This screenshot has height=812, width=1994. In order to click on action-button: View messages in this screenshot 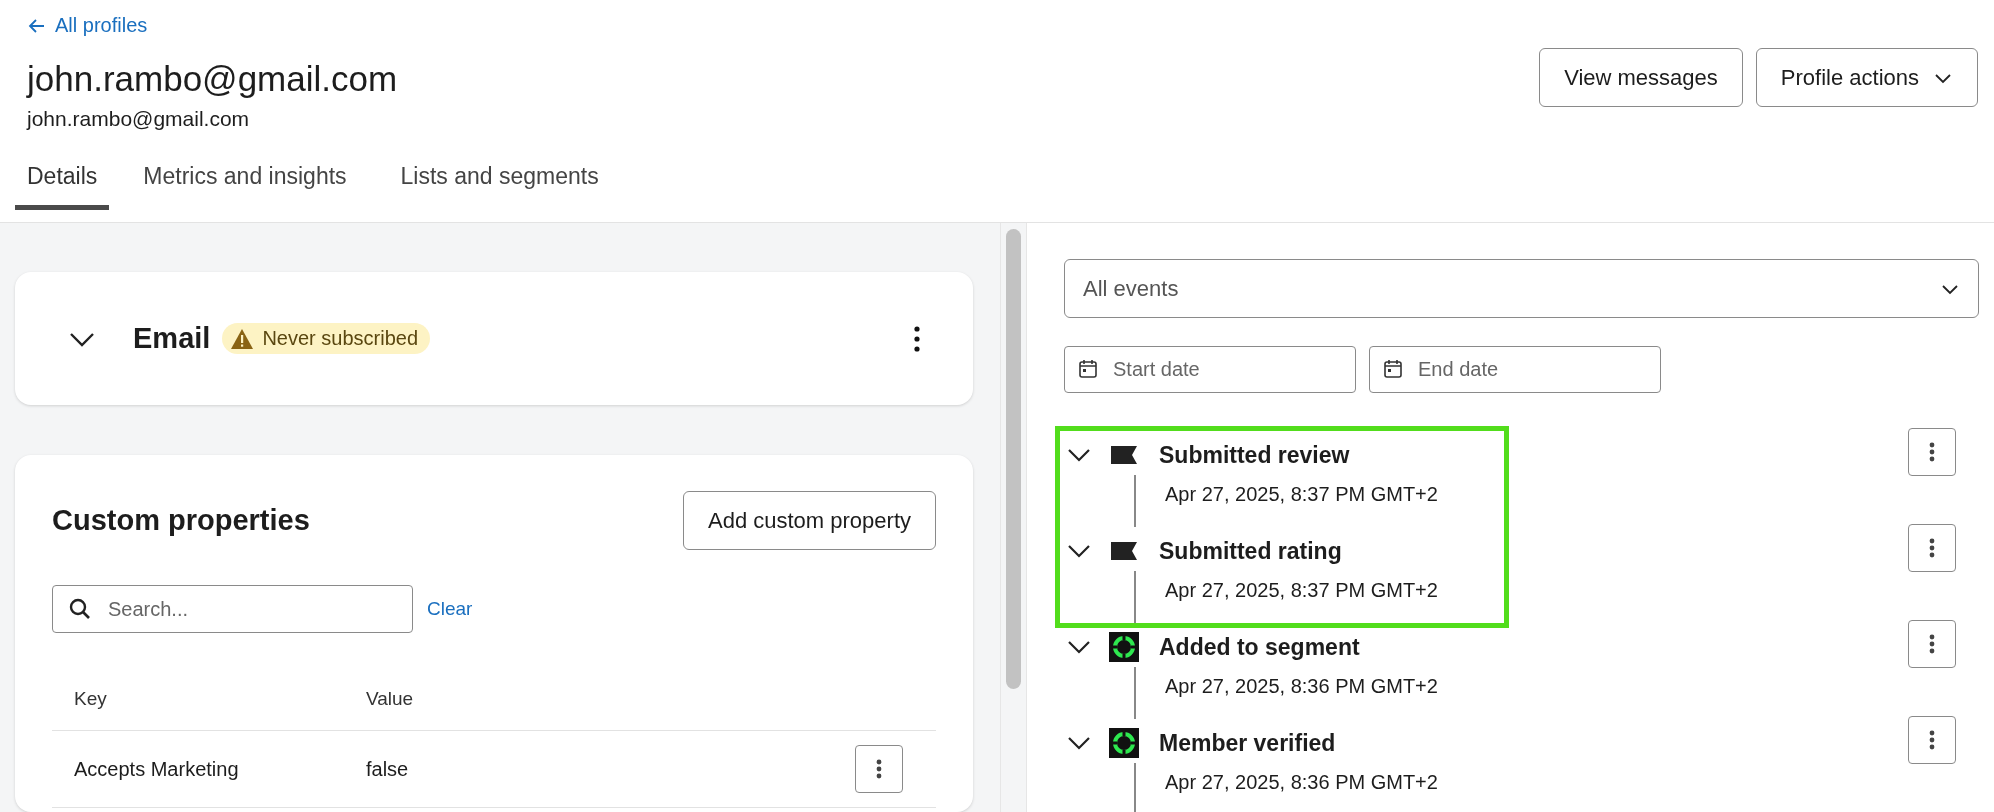, I will do `click(1641, 77)`.